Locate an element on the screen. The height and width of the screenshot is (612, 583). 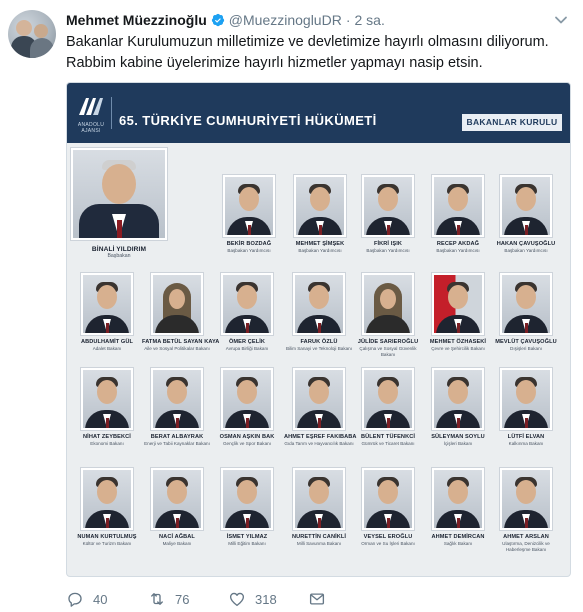
member-name: LÜTFİ ELVAN is located at coordinates (526, 437).